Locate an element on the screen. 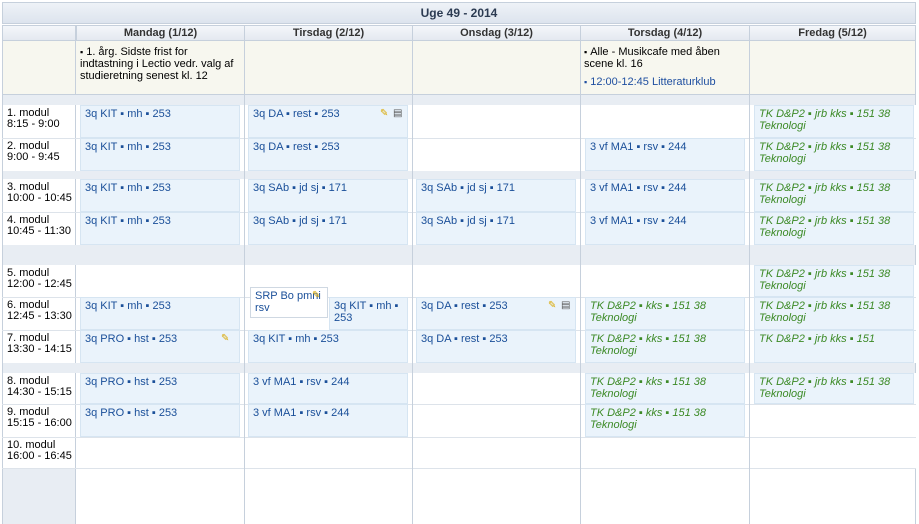  lesson-friday-2: TK D&P2 ▪ jrb kks ▪ 151 38 Teknologi is located at coordinates (834, 154).